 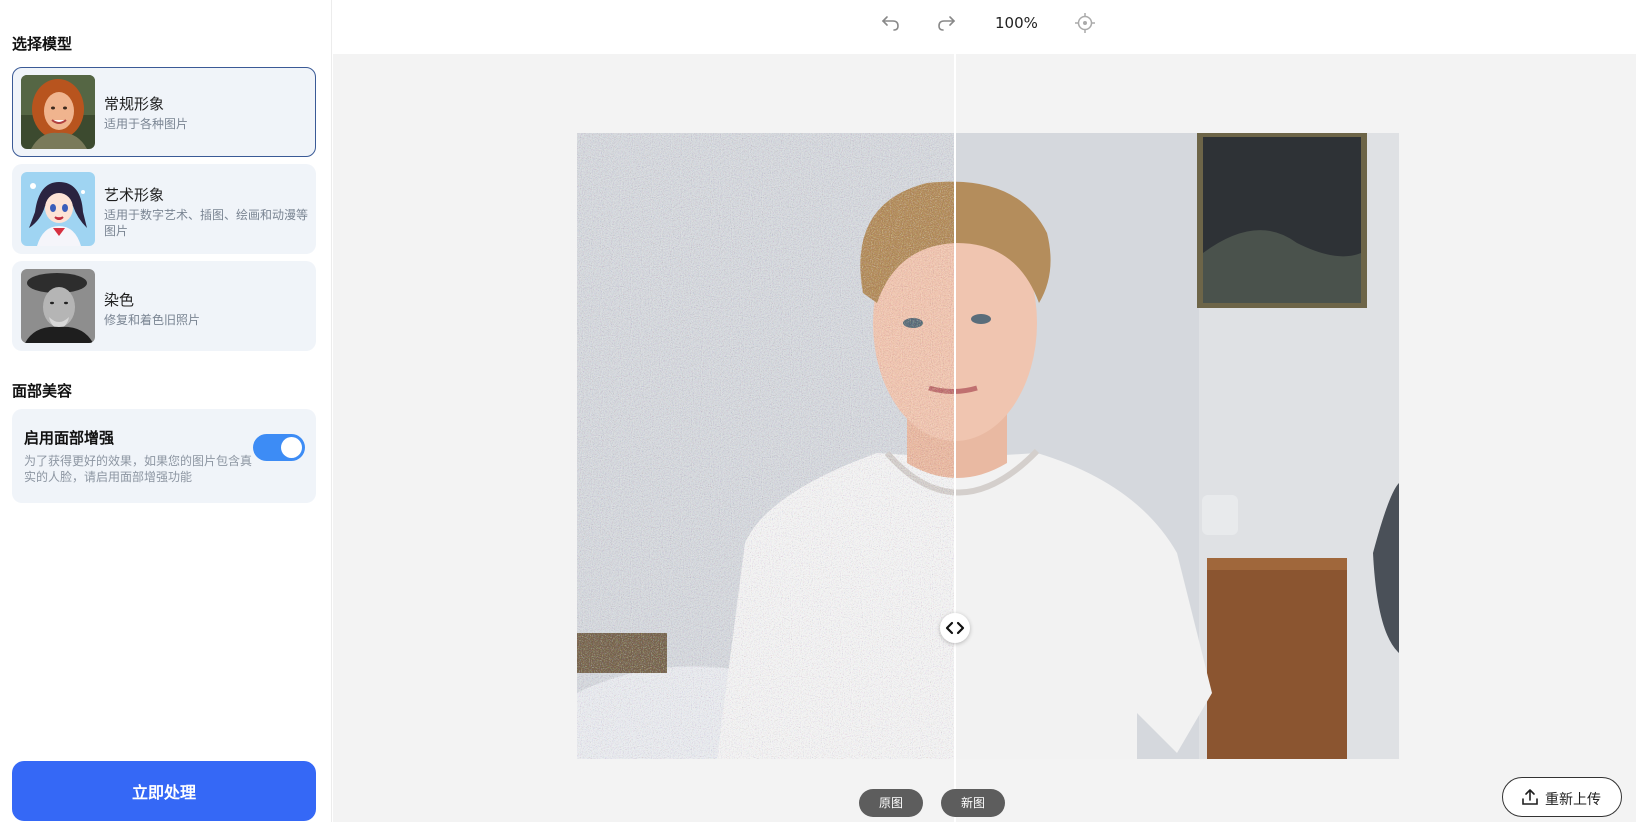 I want to click on zoom-level: 100%, so click(x=1016, y=23).